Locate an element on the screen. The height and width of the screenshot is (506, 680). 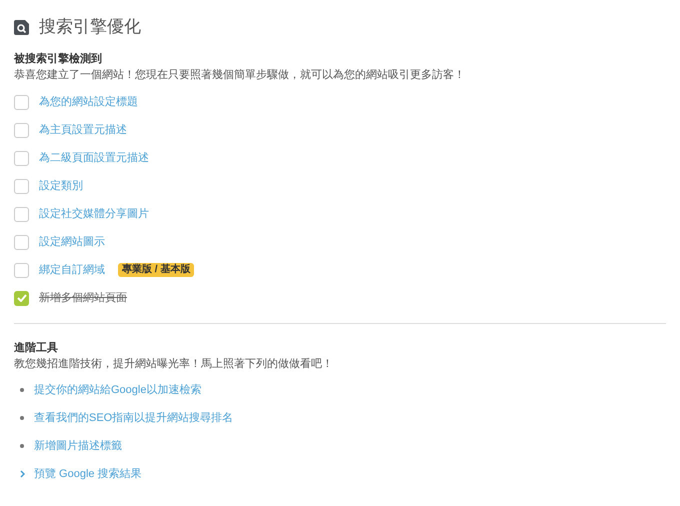
task-link: 為主頁設置元描述 is located at coordinates (83, 130).